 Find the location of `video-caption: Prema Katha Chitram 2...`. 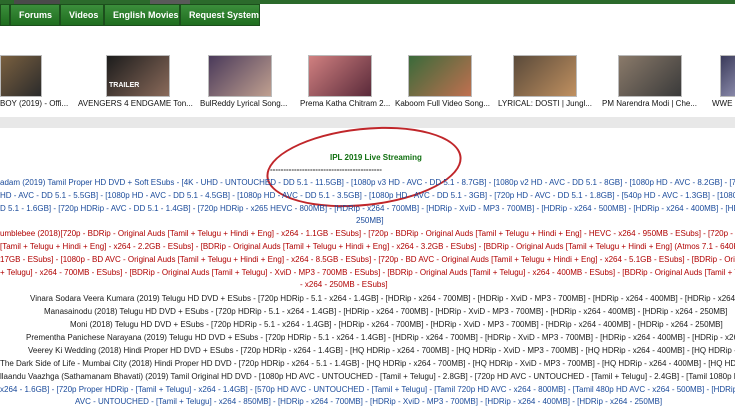

video-caption: Prema Katha Chitram 2... is located at coordinates (345, 103).